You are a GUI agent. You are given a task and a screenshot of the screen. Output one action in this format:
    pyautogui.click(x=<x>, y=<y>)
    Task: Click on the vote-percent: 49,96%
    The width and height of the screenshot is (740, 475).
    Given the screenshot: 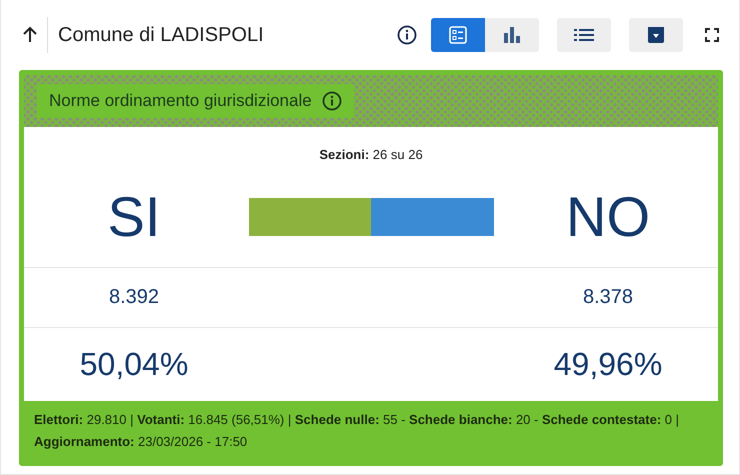 What is the action you would take?
    pyautogui.click(x=608, y=364)
    